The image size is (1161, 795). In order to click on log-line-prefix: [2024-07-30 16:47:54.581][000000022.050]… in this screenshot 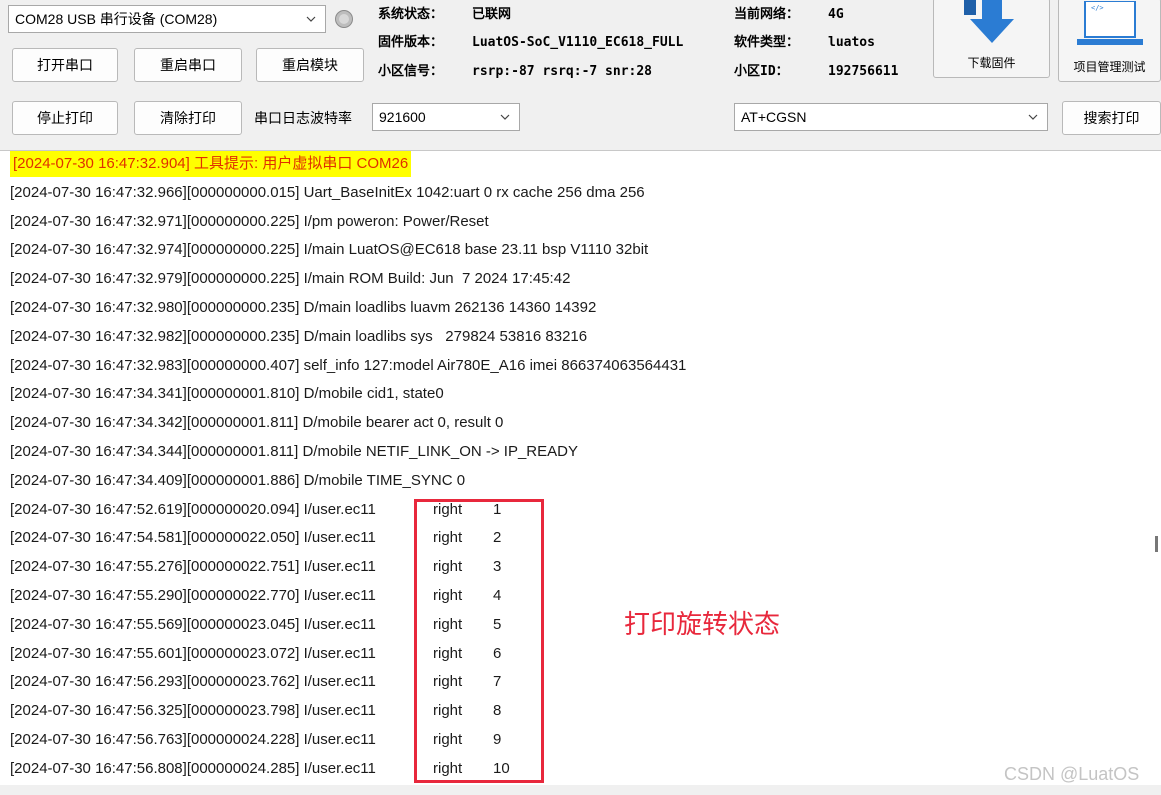, I will do `click(193, 538)`.